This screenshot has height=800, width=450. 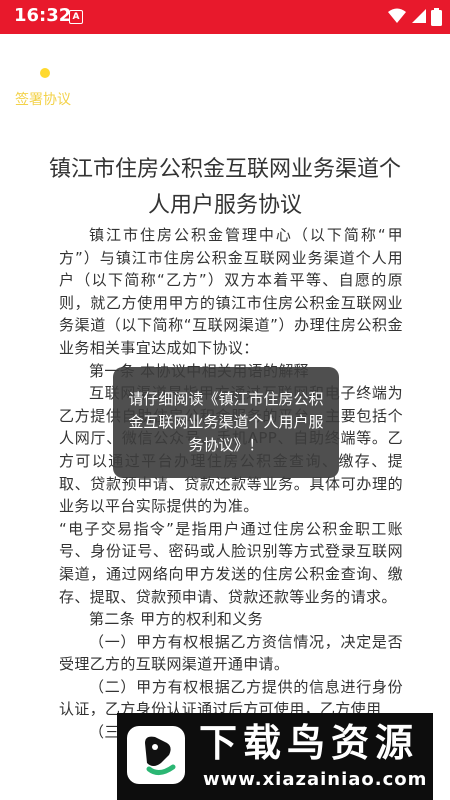 I want to click on toast-text: 请仔细阅读《镇江市住房公积金互联网业务渠道个人用户服务协议》！, so click(x=226, y=422).